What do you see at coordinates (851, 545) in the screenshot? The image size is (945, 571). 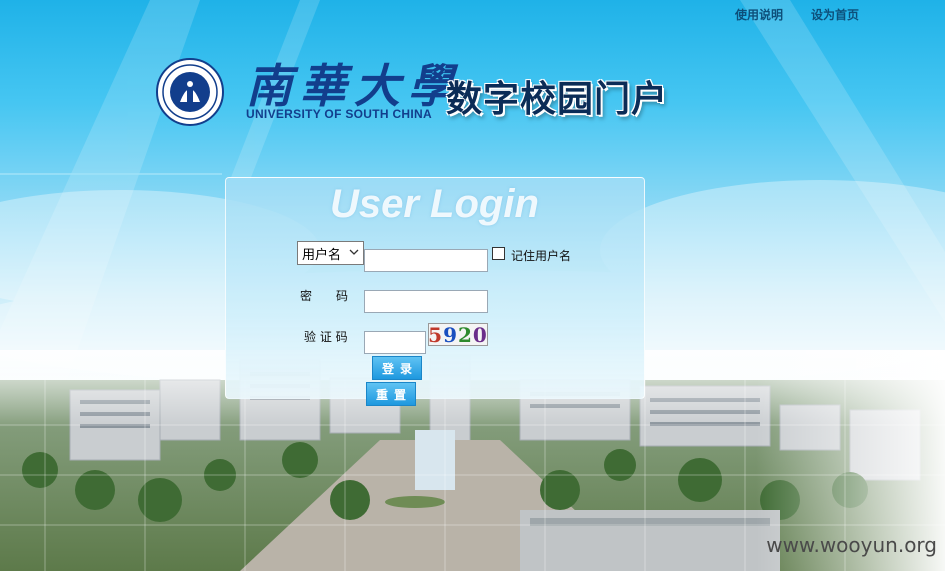 I see `watermark: www.wooyun.org` at bounding box center [851, 545].